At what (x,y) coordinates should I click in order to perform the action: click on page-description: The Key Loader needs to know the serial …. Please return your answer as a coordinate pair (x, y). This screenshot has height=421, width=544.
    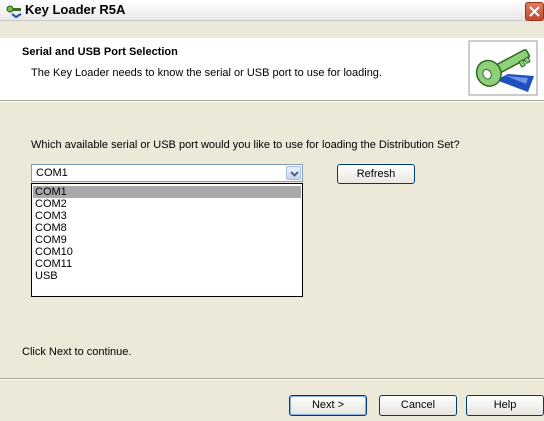
    Looking at the image, I should click on (206, 73).